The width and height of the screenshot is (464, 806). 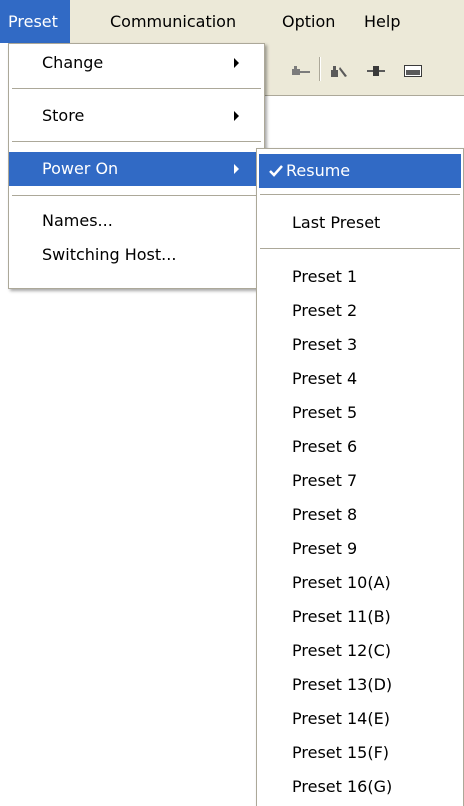 I want to click on menu-item-preset: Preset 8, so click(x=360, y=515).